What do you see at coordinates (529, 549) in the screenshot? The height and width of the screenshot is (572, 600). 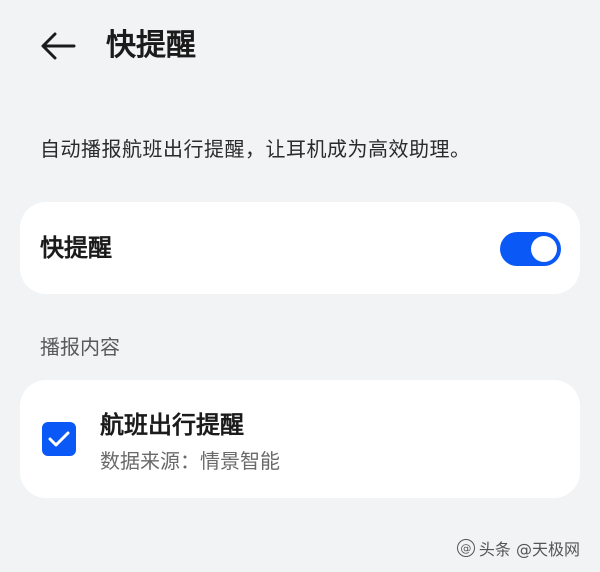 I see `watermark-text: 头条 @天极网` at bounding box center [529, 549].